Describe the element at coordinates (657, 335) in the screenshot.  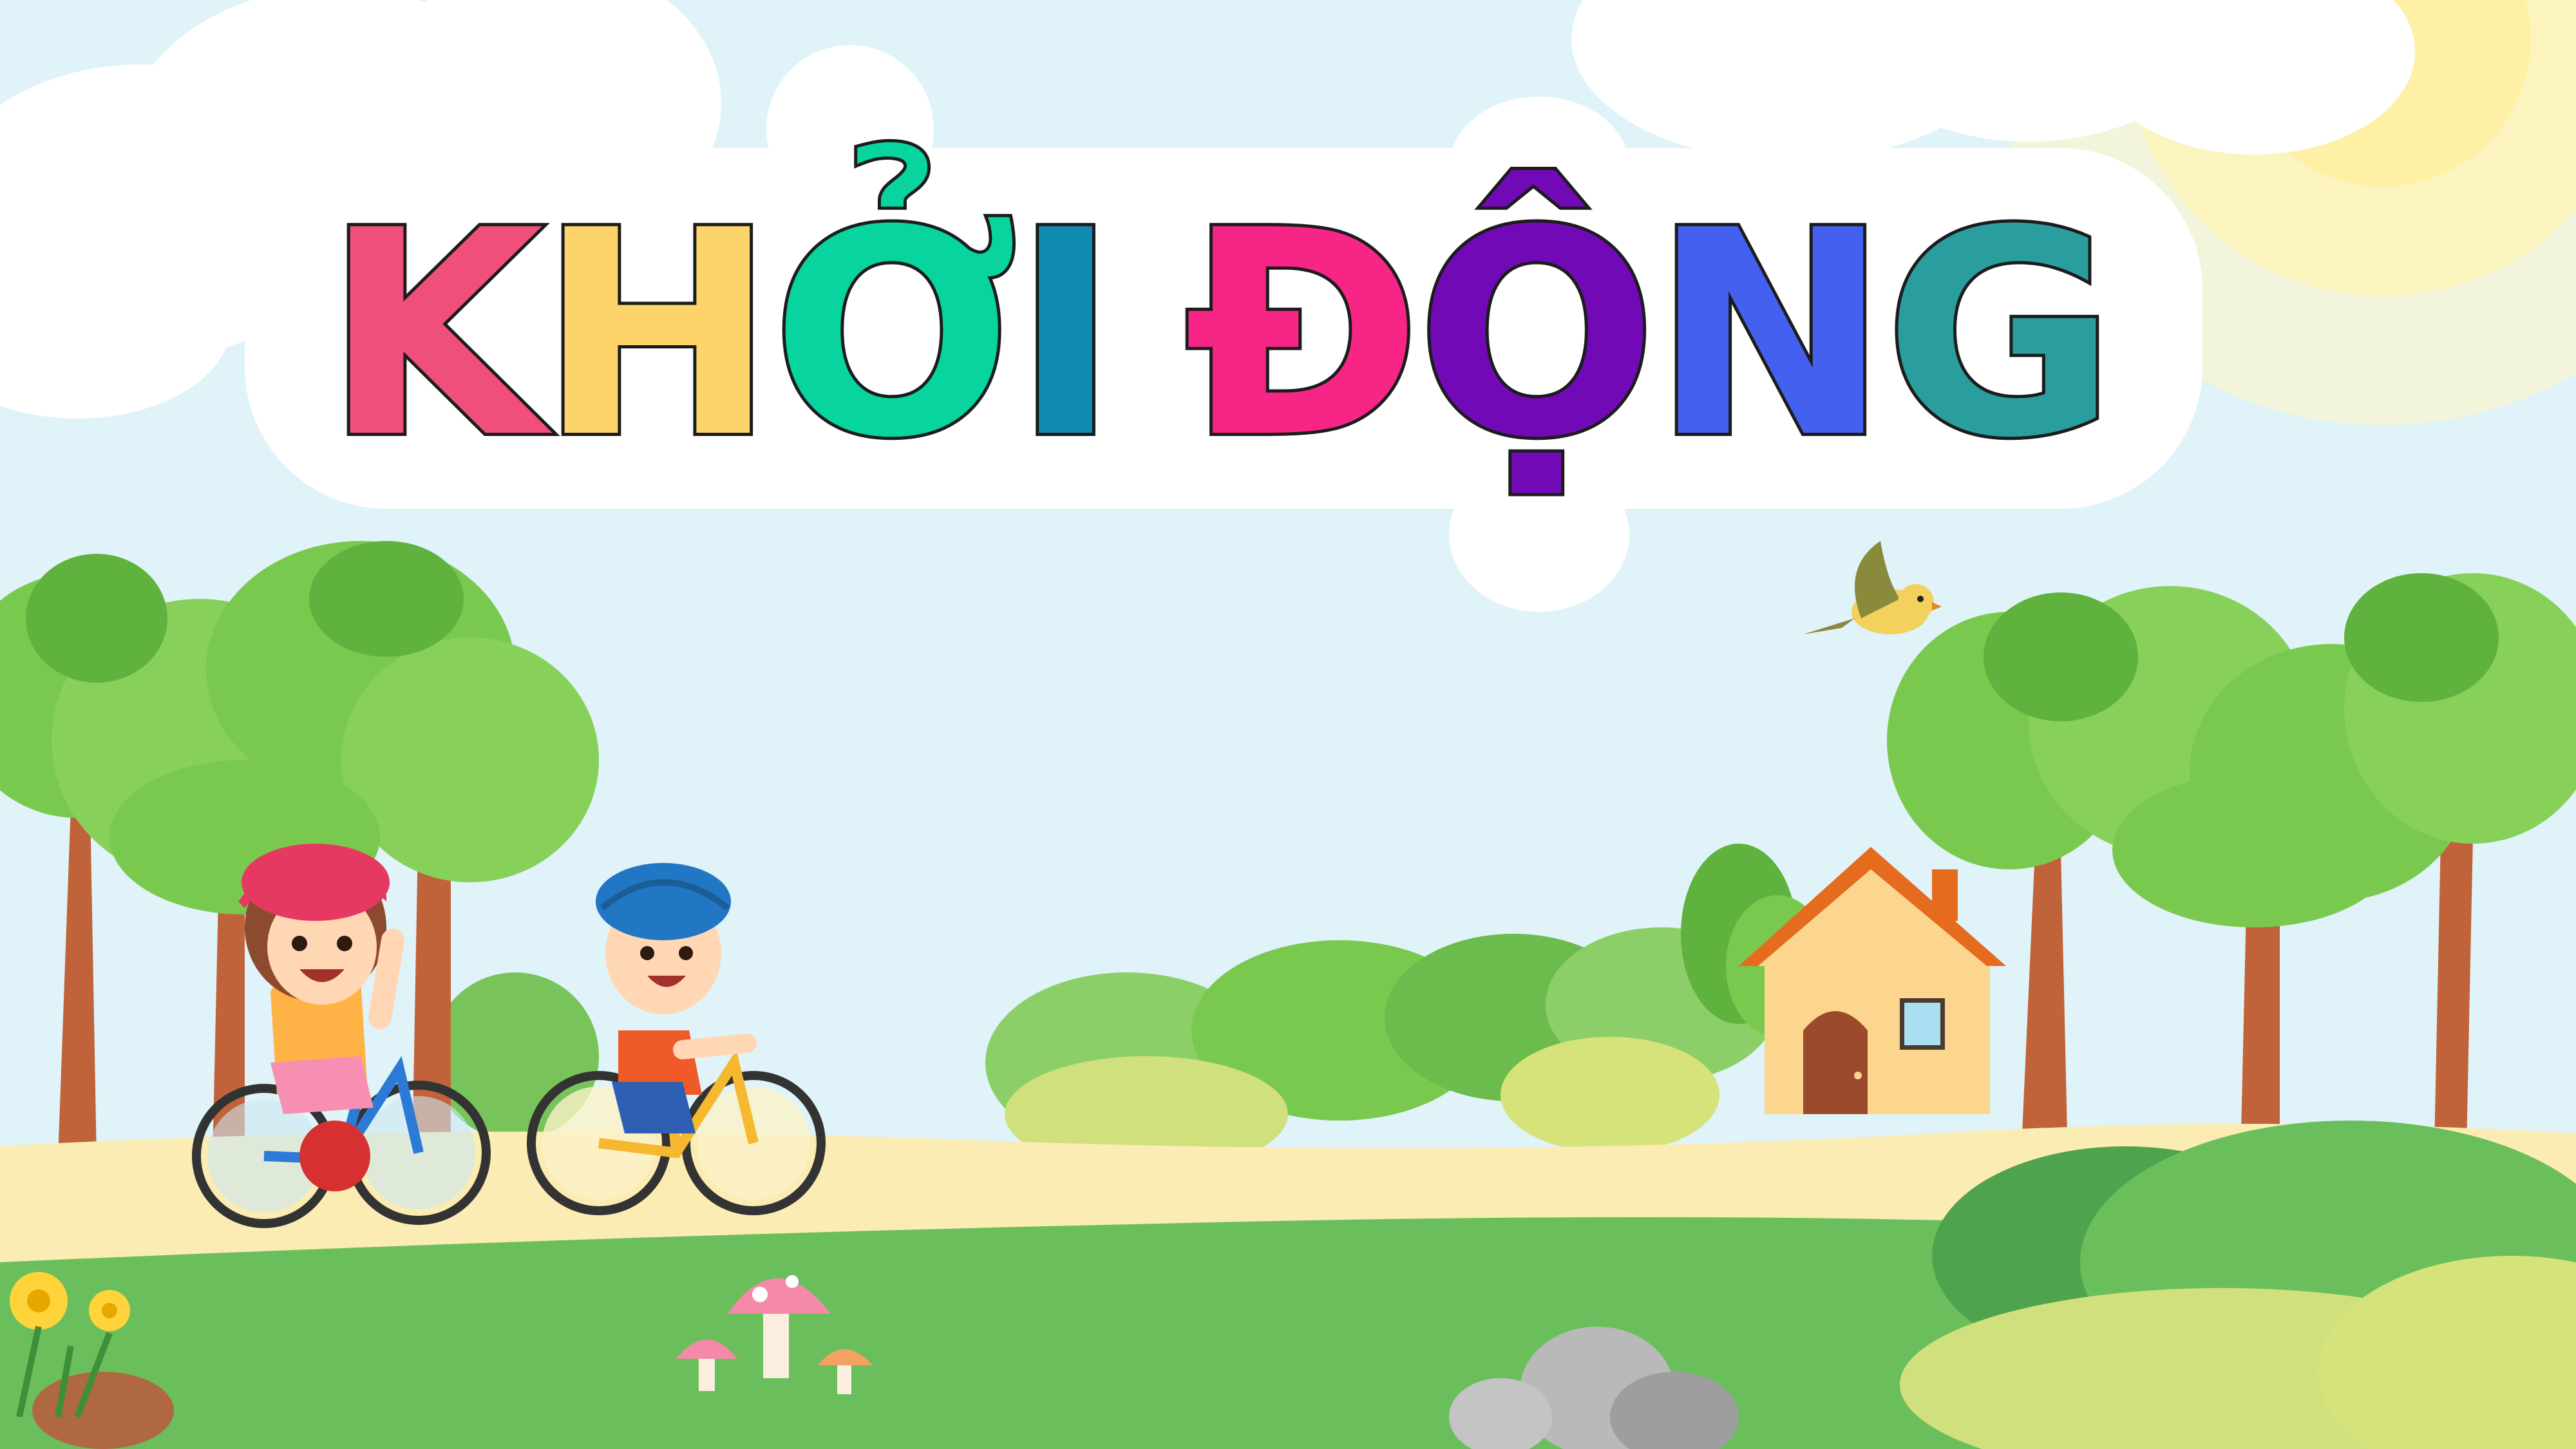
I see `title-letter: H` at that location.